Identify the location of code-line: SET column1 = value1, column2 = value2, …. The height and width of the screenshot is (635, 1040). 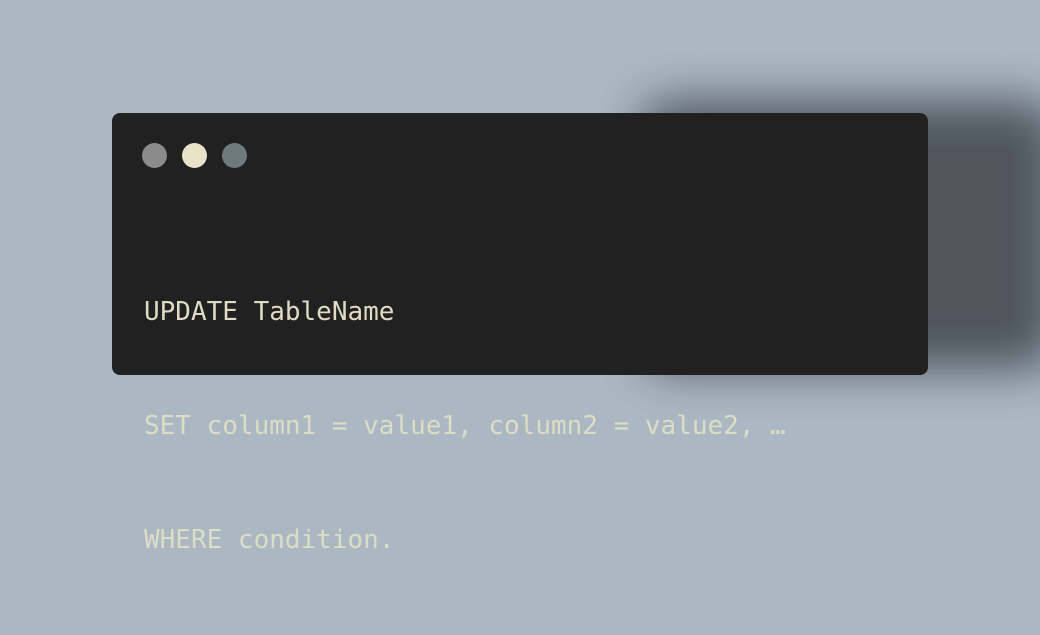
(465, 426).